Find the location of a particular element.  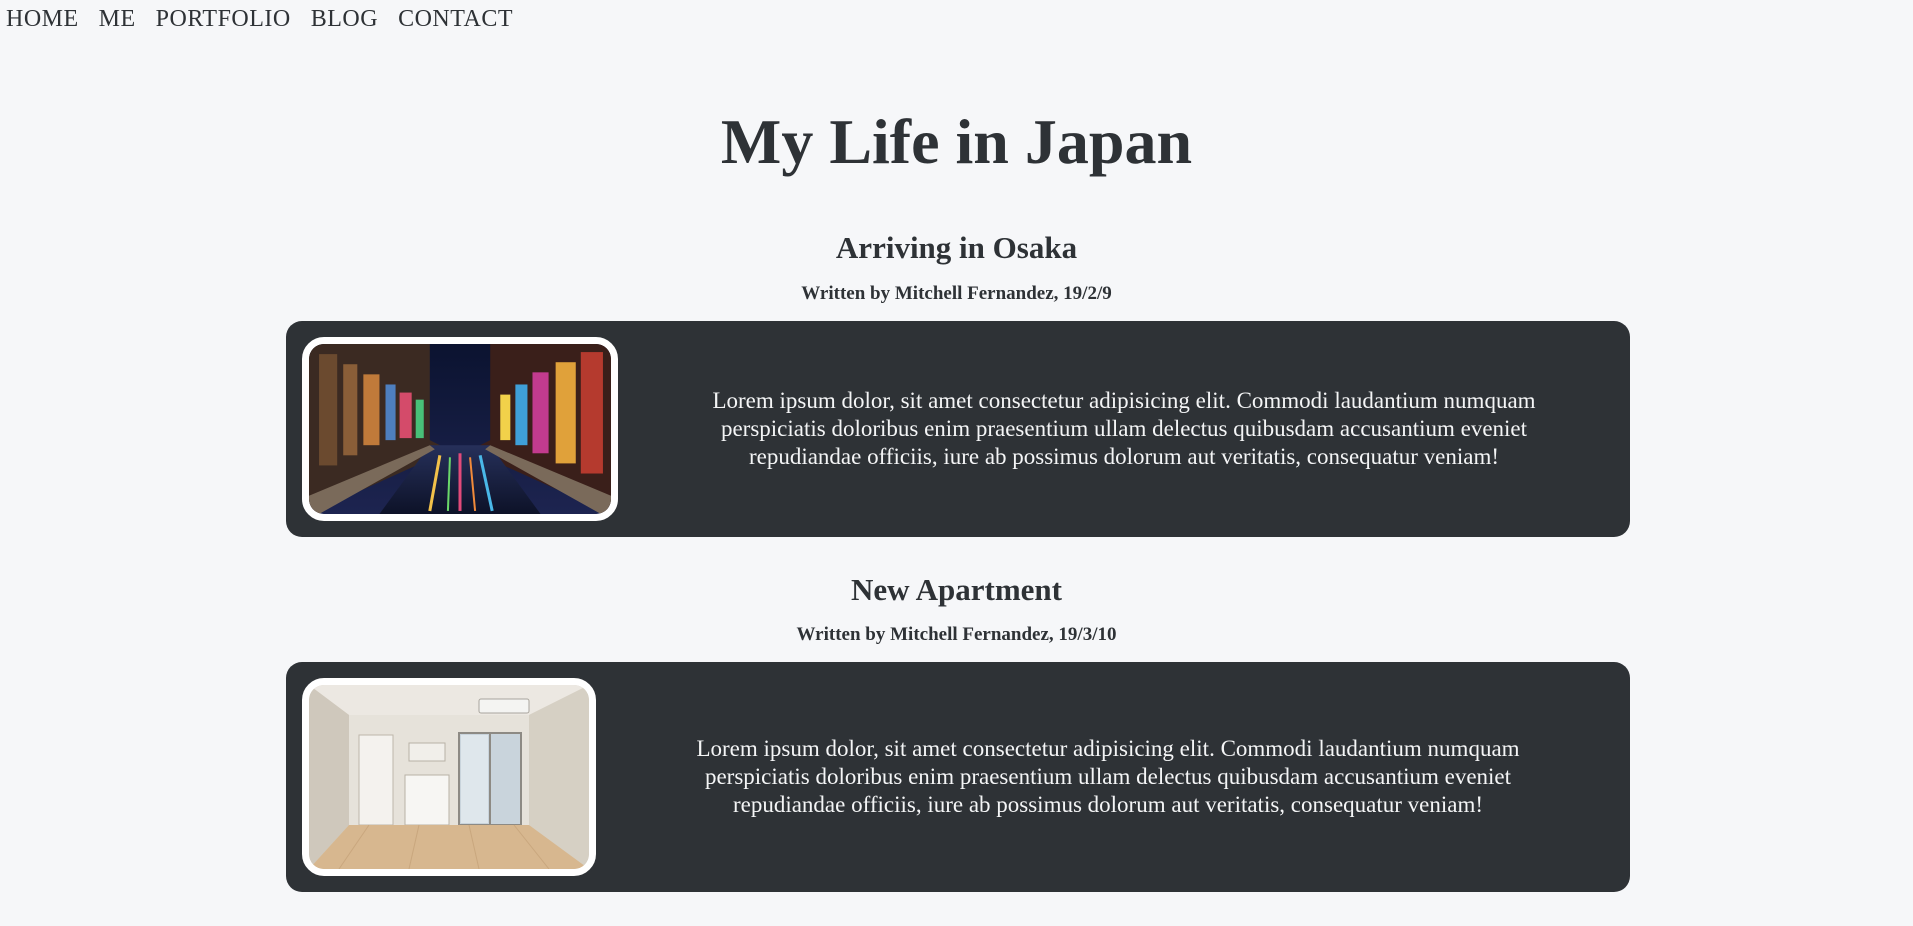

nav-home-link: HOME is located at coordinates (42, 19).